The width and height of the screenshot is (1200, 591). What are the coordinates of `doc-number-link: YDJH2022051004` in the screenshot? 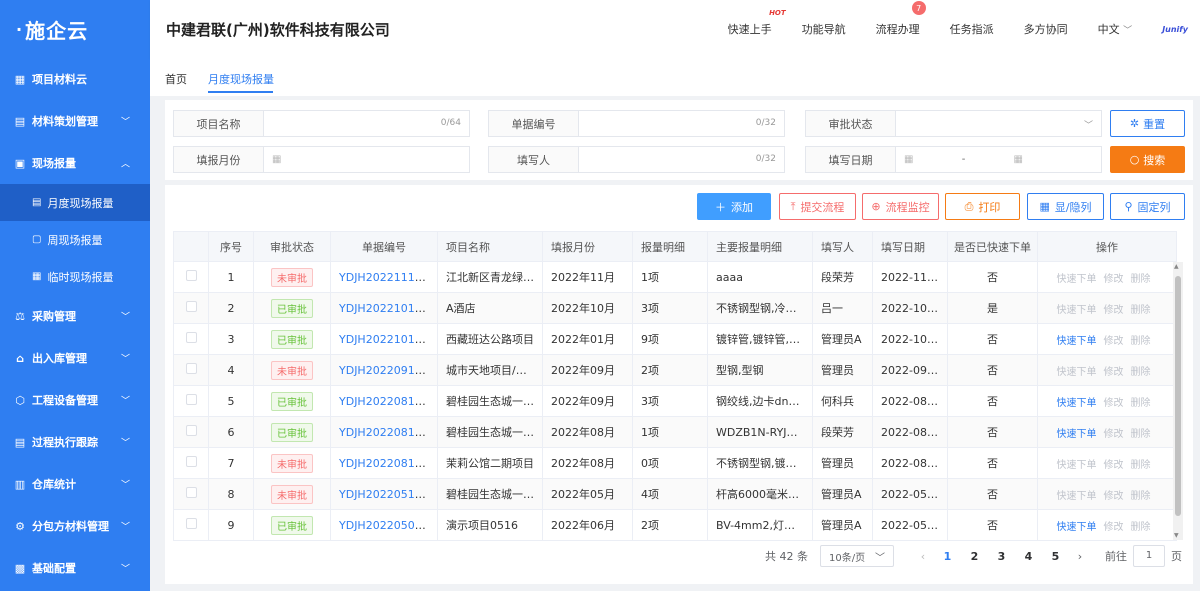 It's located at (387, 494).